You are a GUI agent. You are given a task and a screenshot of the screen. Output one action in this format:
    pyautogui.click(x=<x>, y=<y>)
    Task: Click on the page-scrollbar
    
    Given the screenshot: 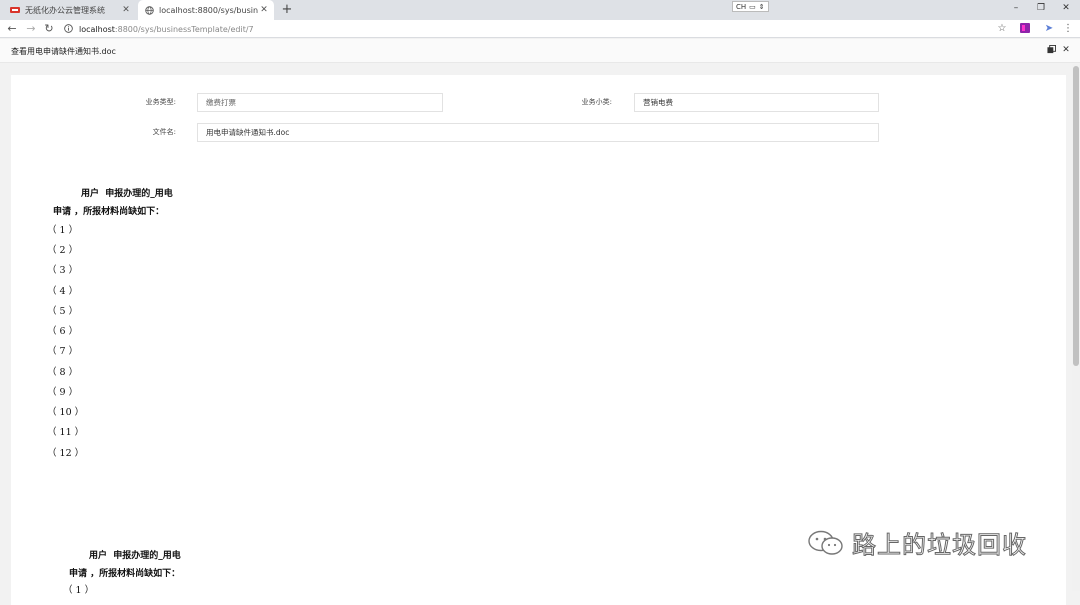 What is the action you would take?
    pyautogui.click(x=1076, y=327)
    